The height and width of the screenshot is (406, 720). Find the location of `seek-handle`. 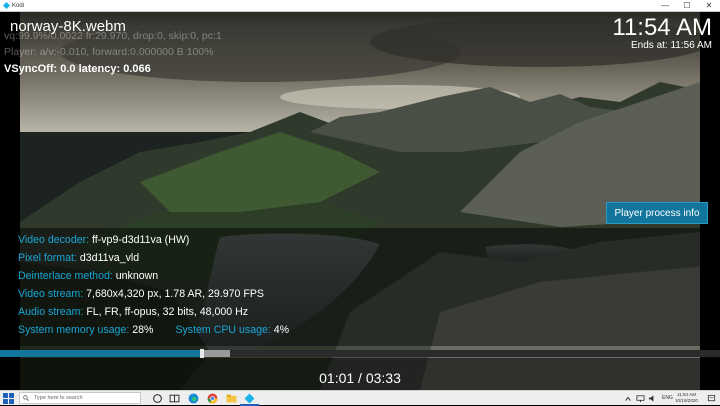

seek-handle is located at coordinates (201, 353).